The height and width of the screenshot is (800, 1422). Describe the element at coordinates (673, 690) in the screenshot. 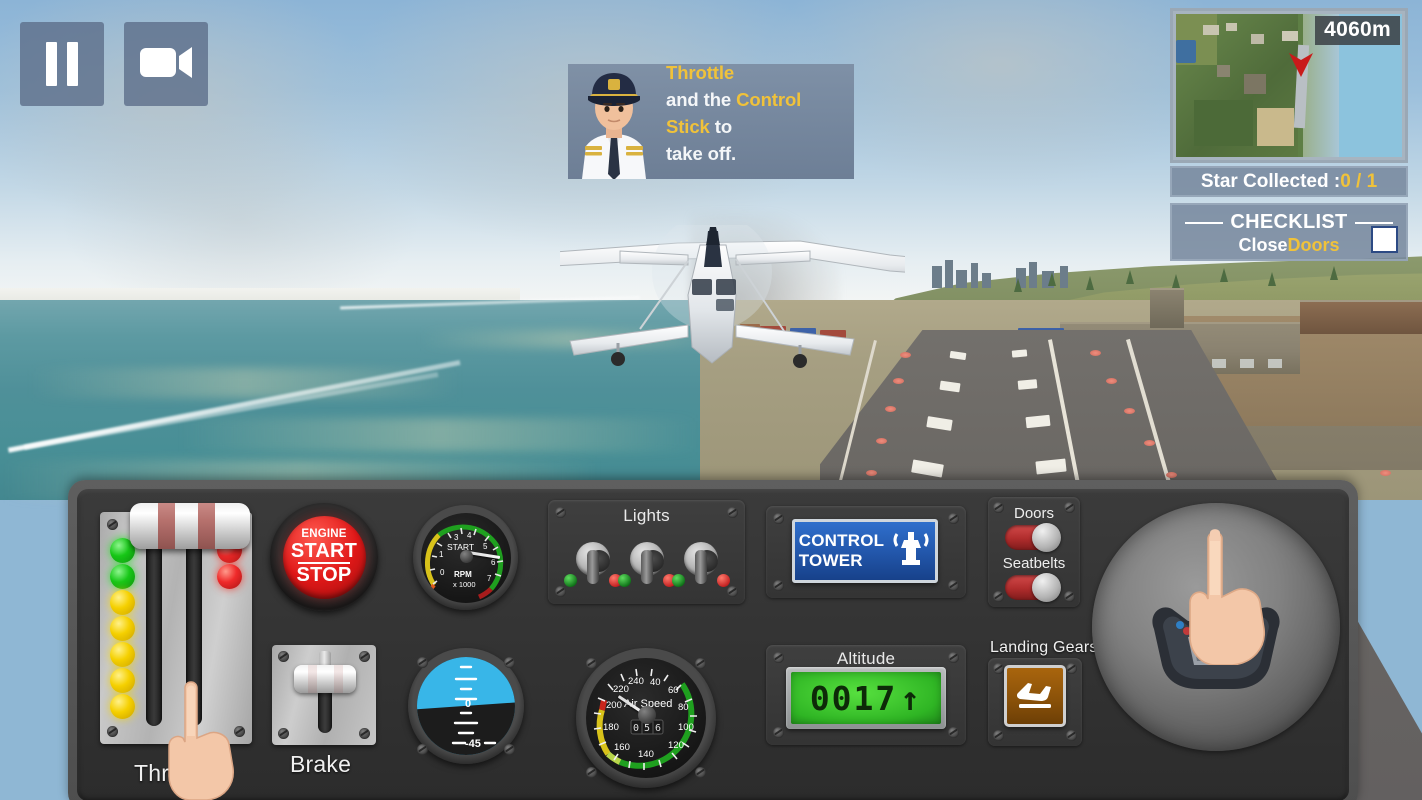

I see `svg-text: 60` at that location.